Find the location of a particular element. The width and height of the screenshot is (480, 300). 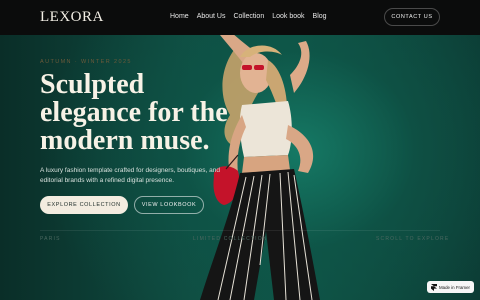

footer-location: PARIS is located at coordinates (50, 239).